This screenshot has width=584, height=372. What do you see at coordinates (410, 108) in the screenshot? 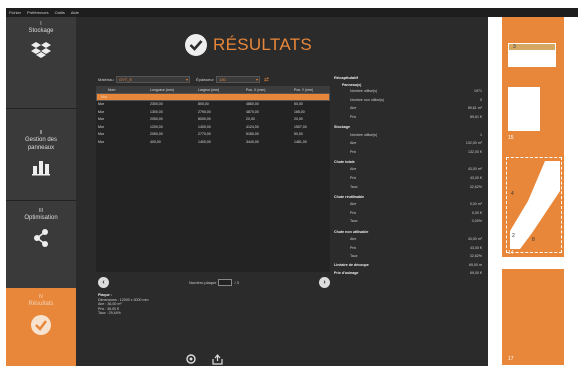
I see `summary-item: Aire 89,61 m²` at bounding box center [410, 108].